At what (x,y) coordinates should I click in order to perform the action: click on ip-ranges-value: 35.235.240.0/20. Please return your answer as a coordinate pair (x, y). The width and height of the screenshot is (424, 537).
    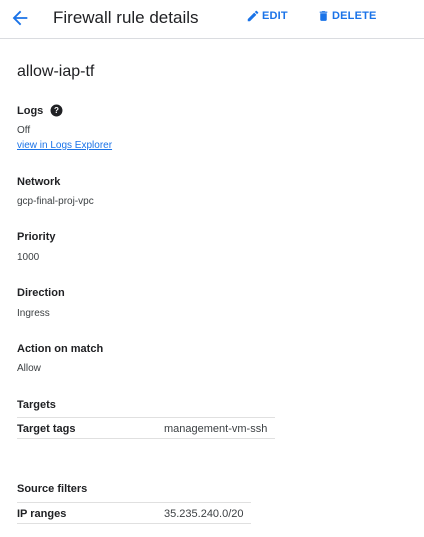
    Looking at the image, I should click on (204, 514).